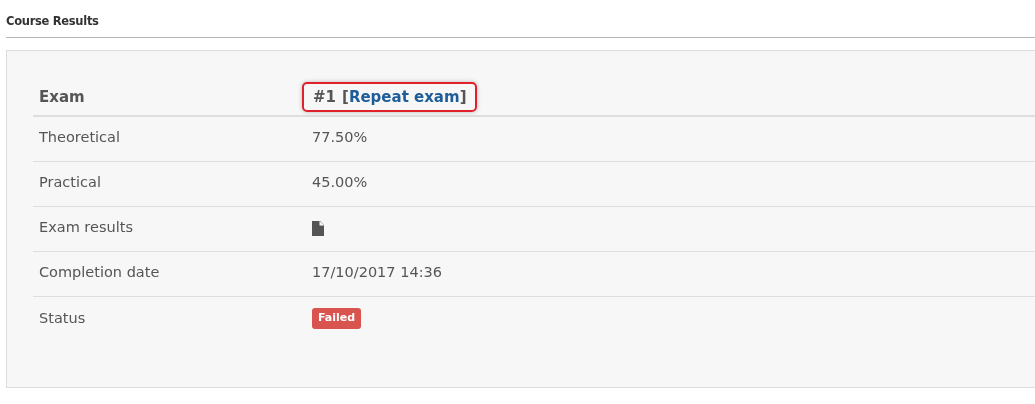 The height and width of the screenshot is (404, 1035). I want to click on row-label: Status, so click(62, 318).